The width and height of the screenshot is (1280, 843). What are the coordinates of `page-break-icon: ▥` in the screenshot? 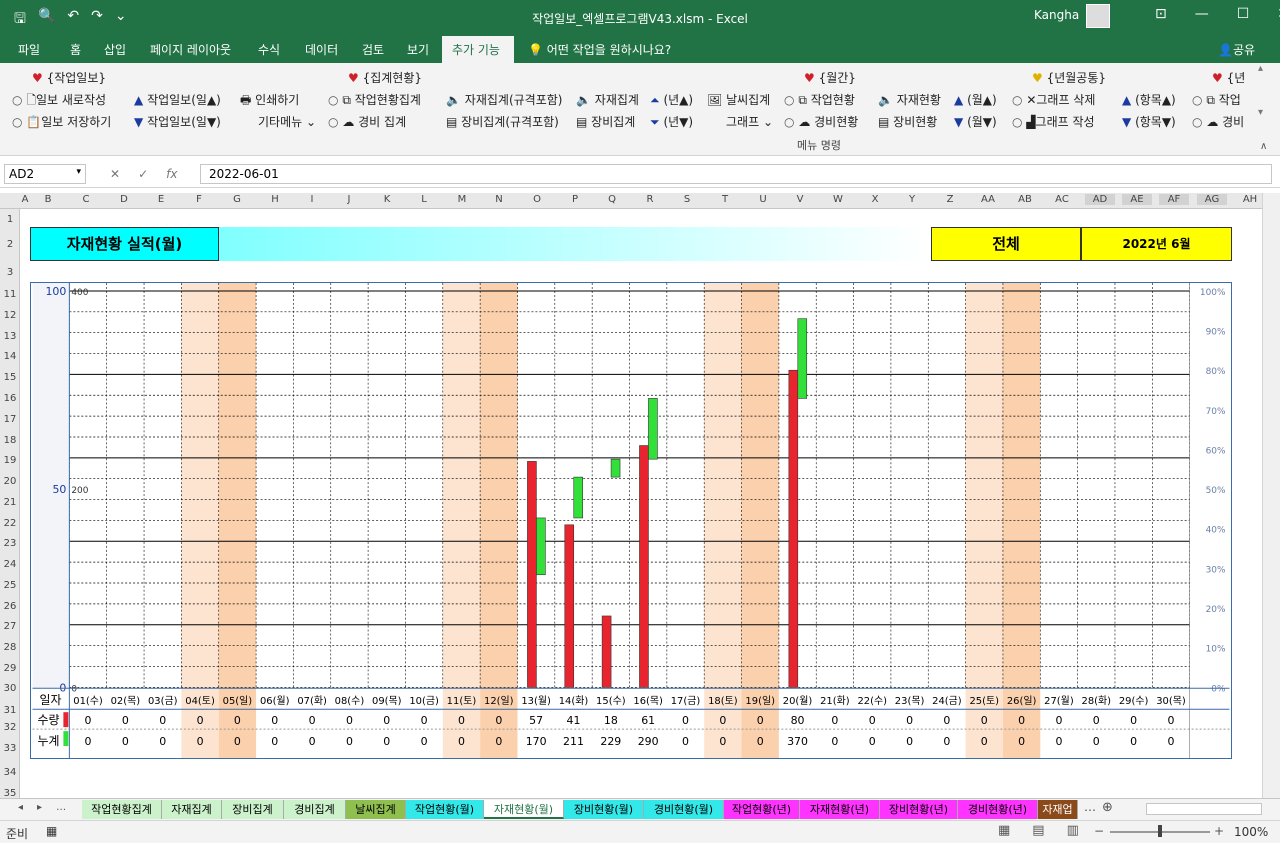 It's located at (1073, 830).